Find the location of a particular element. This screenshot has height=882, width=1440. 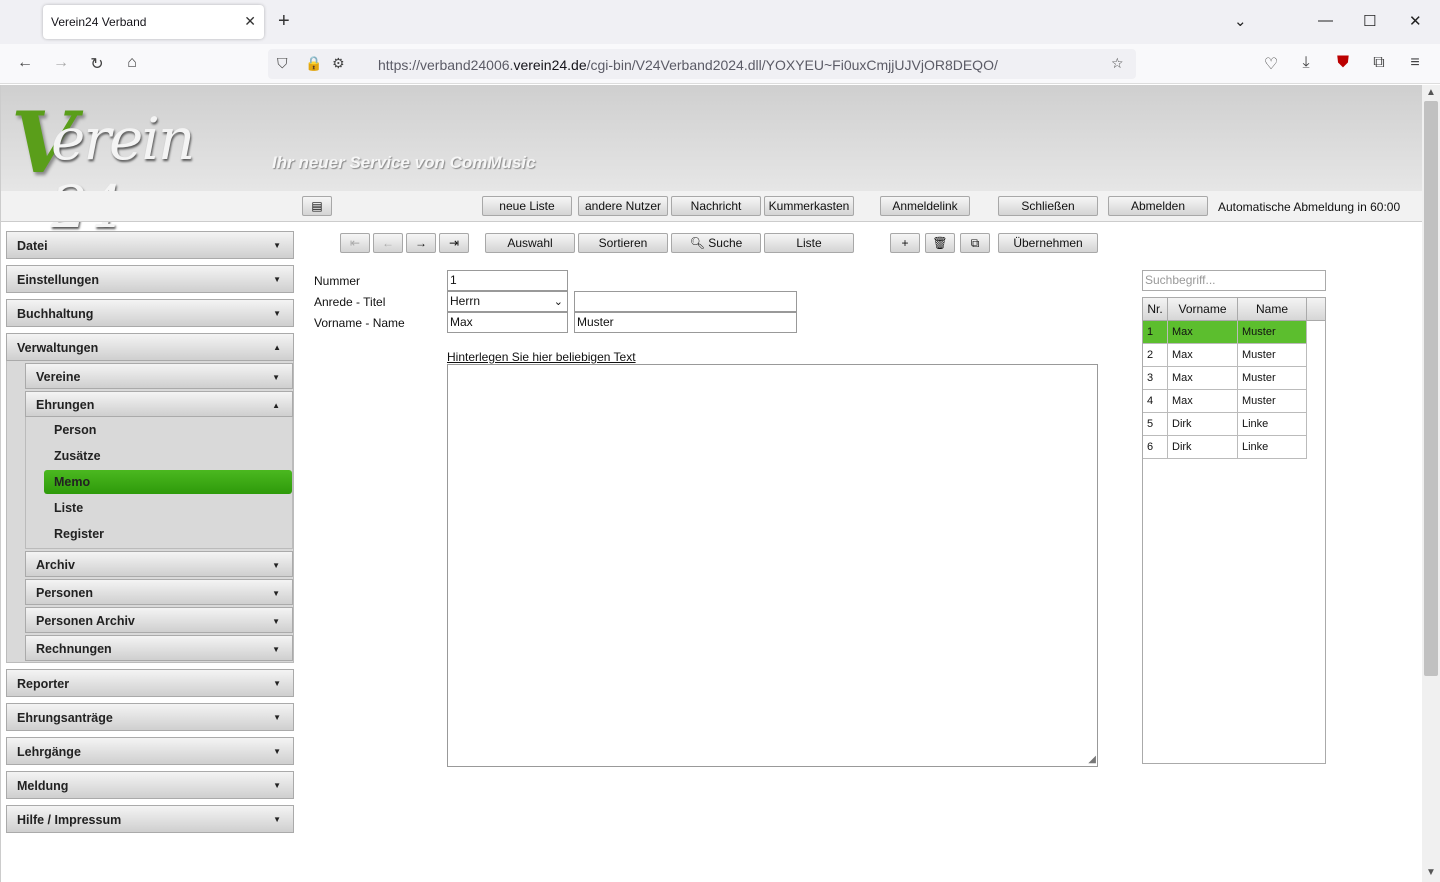

menu-person: Person is located at coordinates (168, 430).